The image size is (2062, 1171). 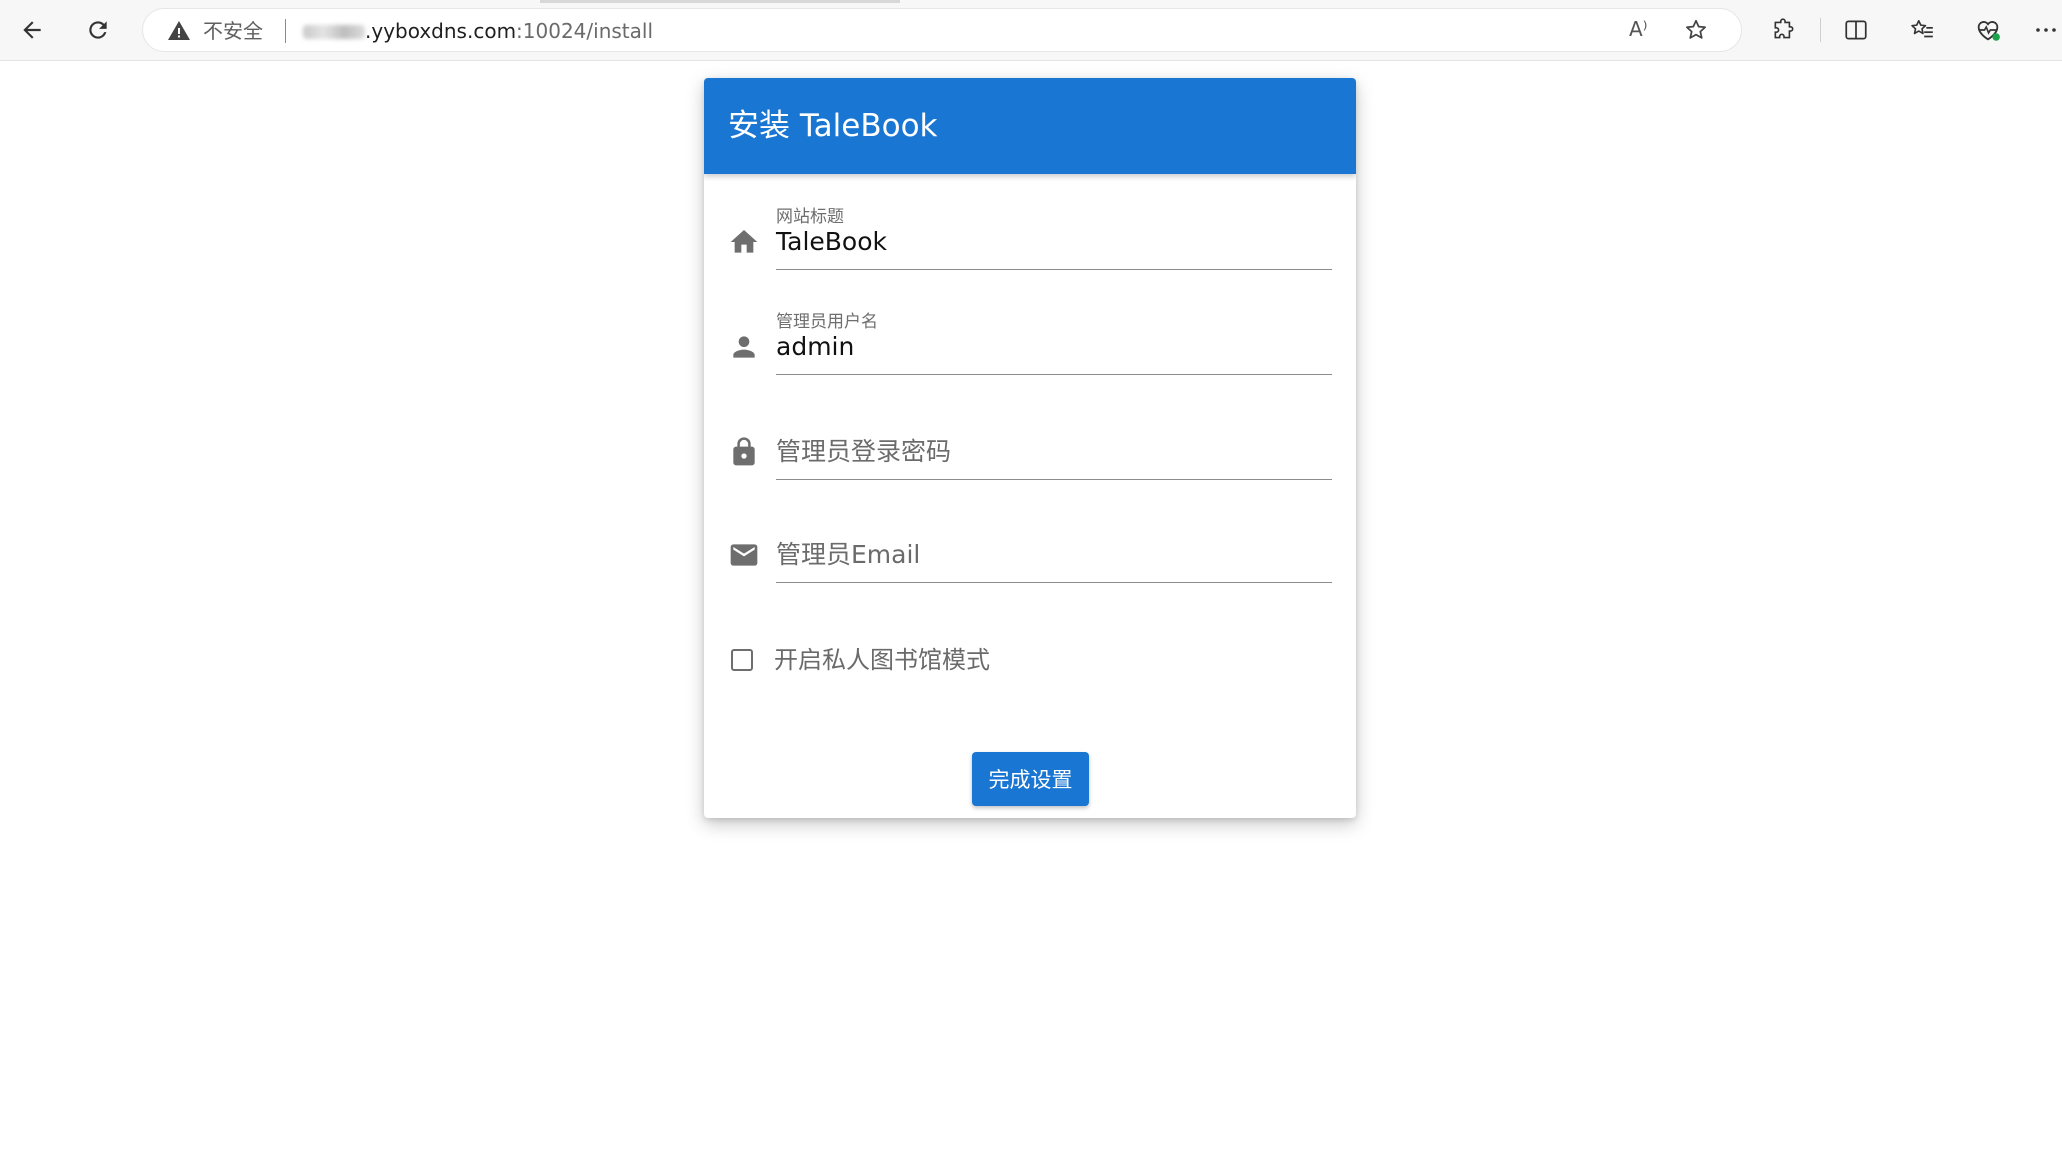 What do you see at coordinates (810, 217) in the screenshot?
I see `site-title-label: 网站标题` at bounding box center [810, 217].